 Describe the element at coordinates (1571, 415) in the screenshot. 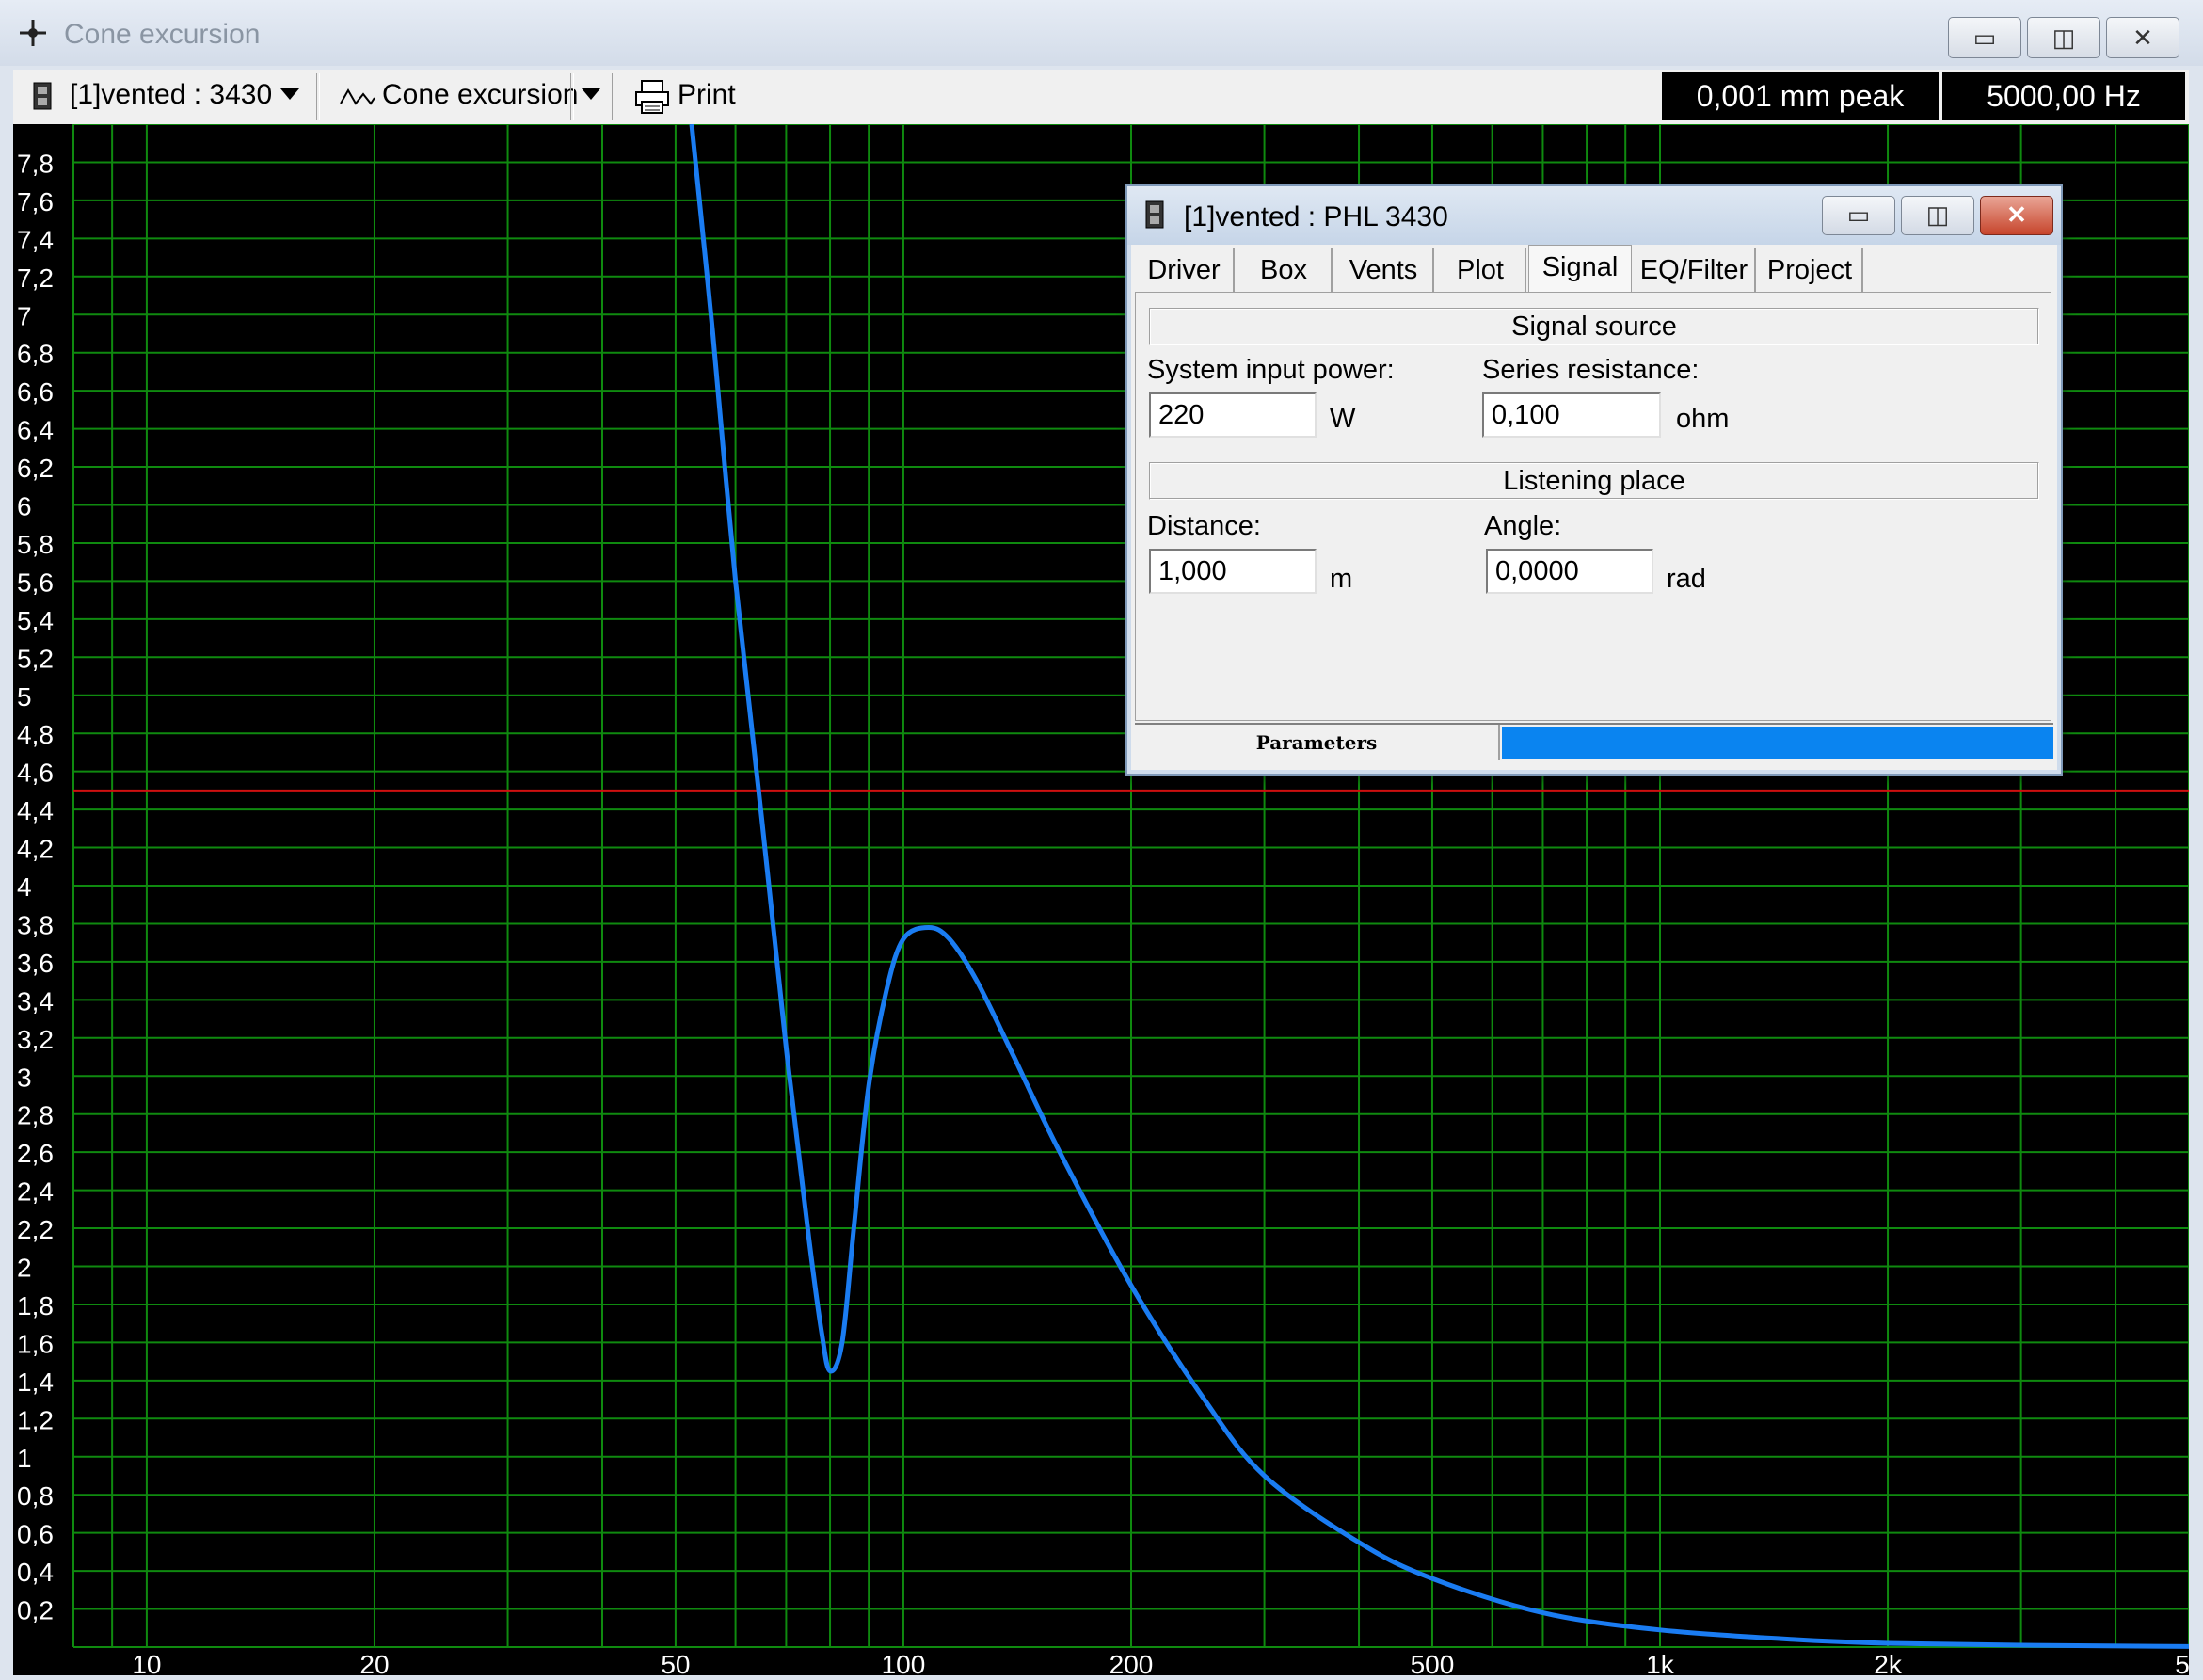

I see `series-resistance-field: 0,100` at that location.